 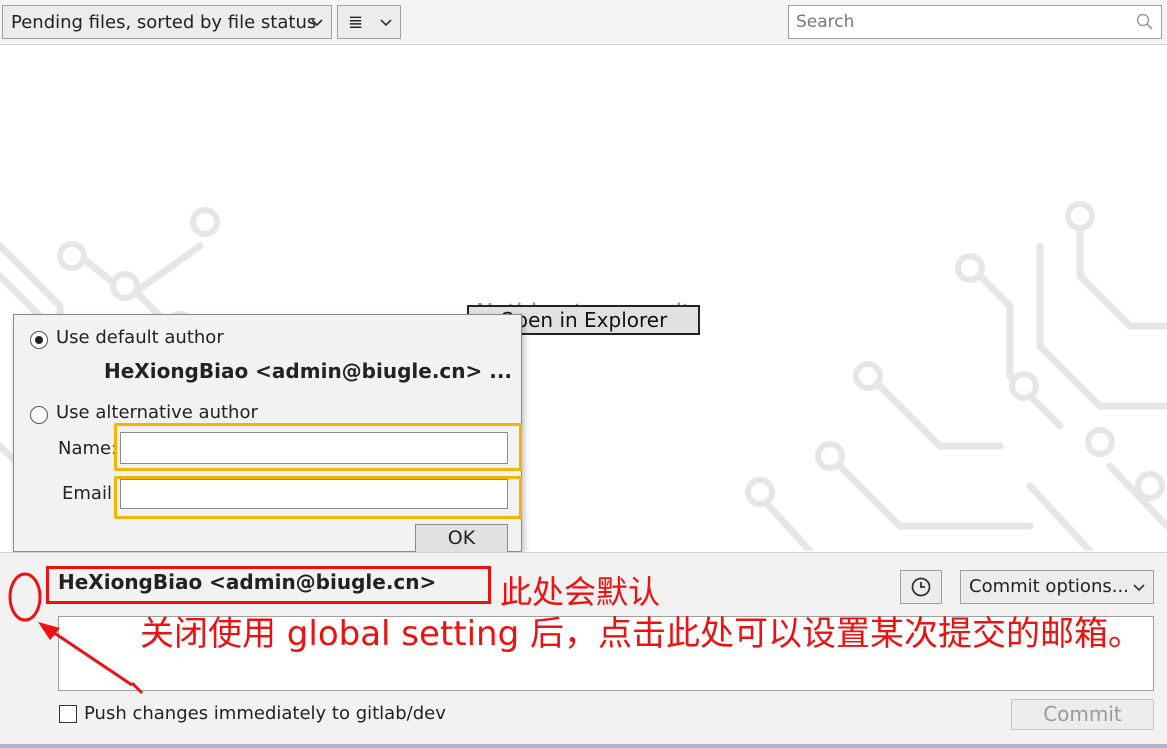 I want to click on email-field, so click(x=314, y=494).